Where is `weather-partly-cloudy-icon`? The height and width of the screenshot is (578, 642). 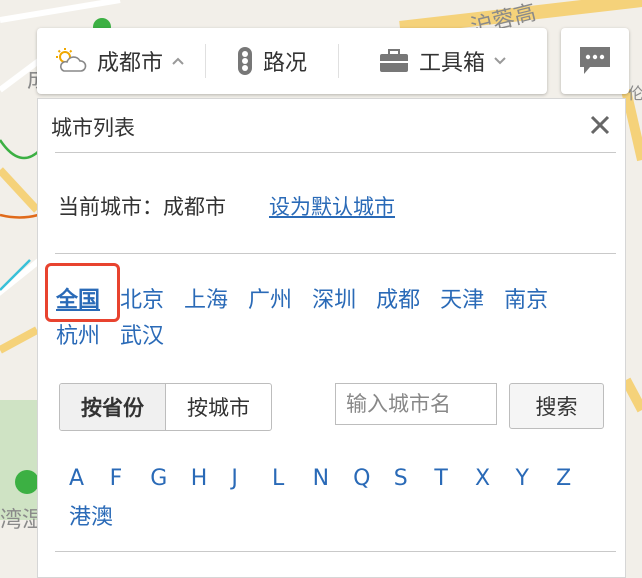
weather-partly-cloudy-icon is located at coordinates (71, 60).